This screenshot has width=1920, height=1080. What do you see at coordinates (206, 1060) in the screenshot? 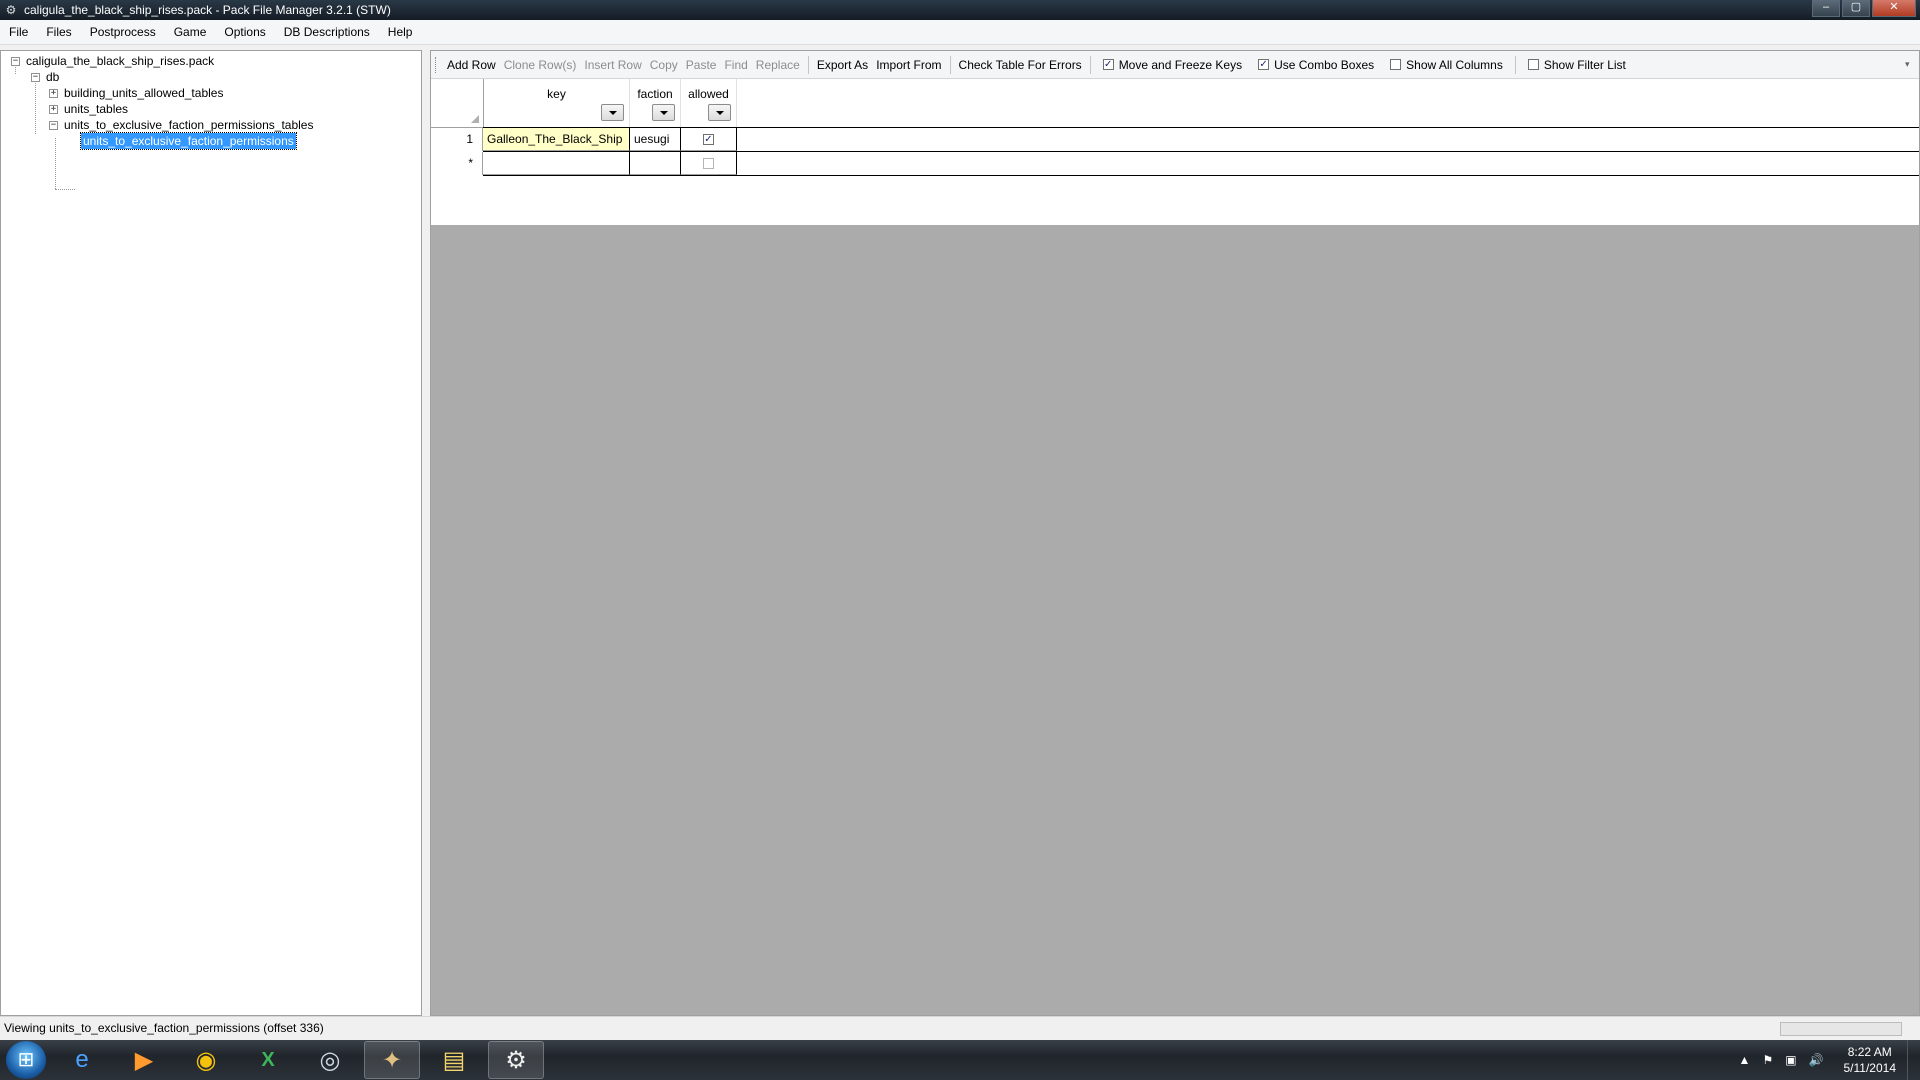
I see `chrome-icon: ◉` at bounding box center [206, 1060].